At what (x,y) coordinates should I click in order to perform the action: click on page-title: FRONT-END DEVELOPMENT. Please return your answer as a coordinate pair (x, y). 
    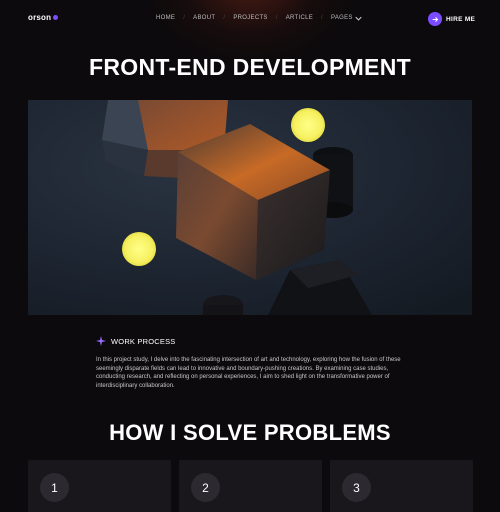
    Looking at the image, I should click on (250, 67).